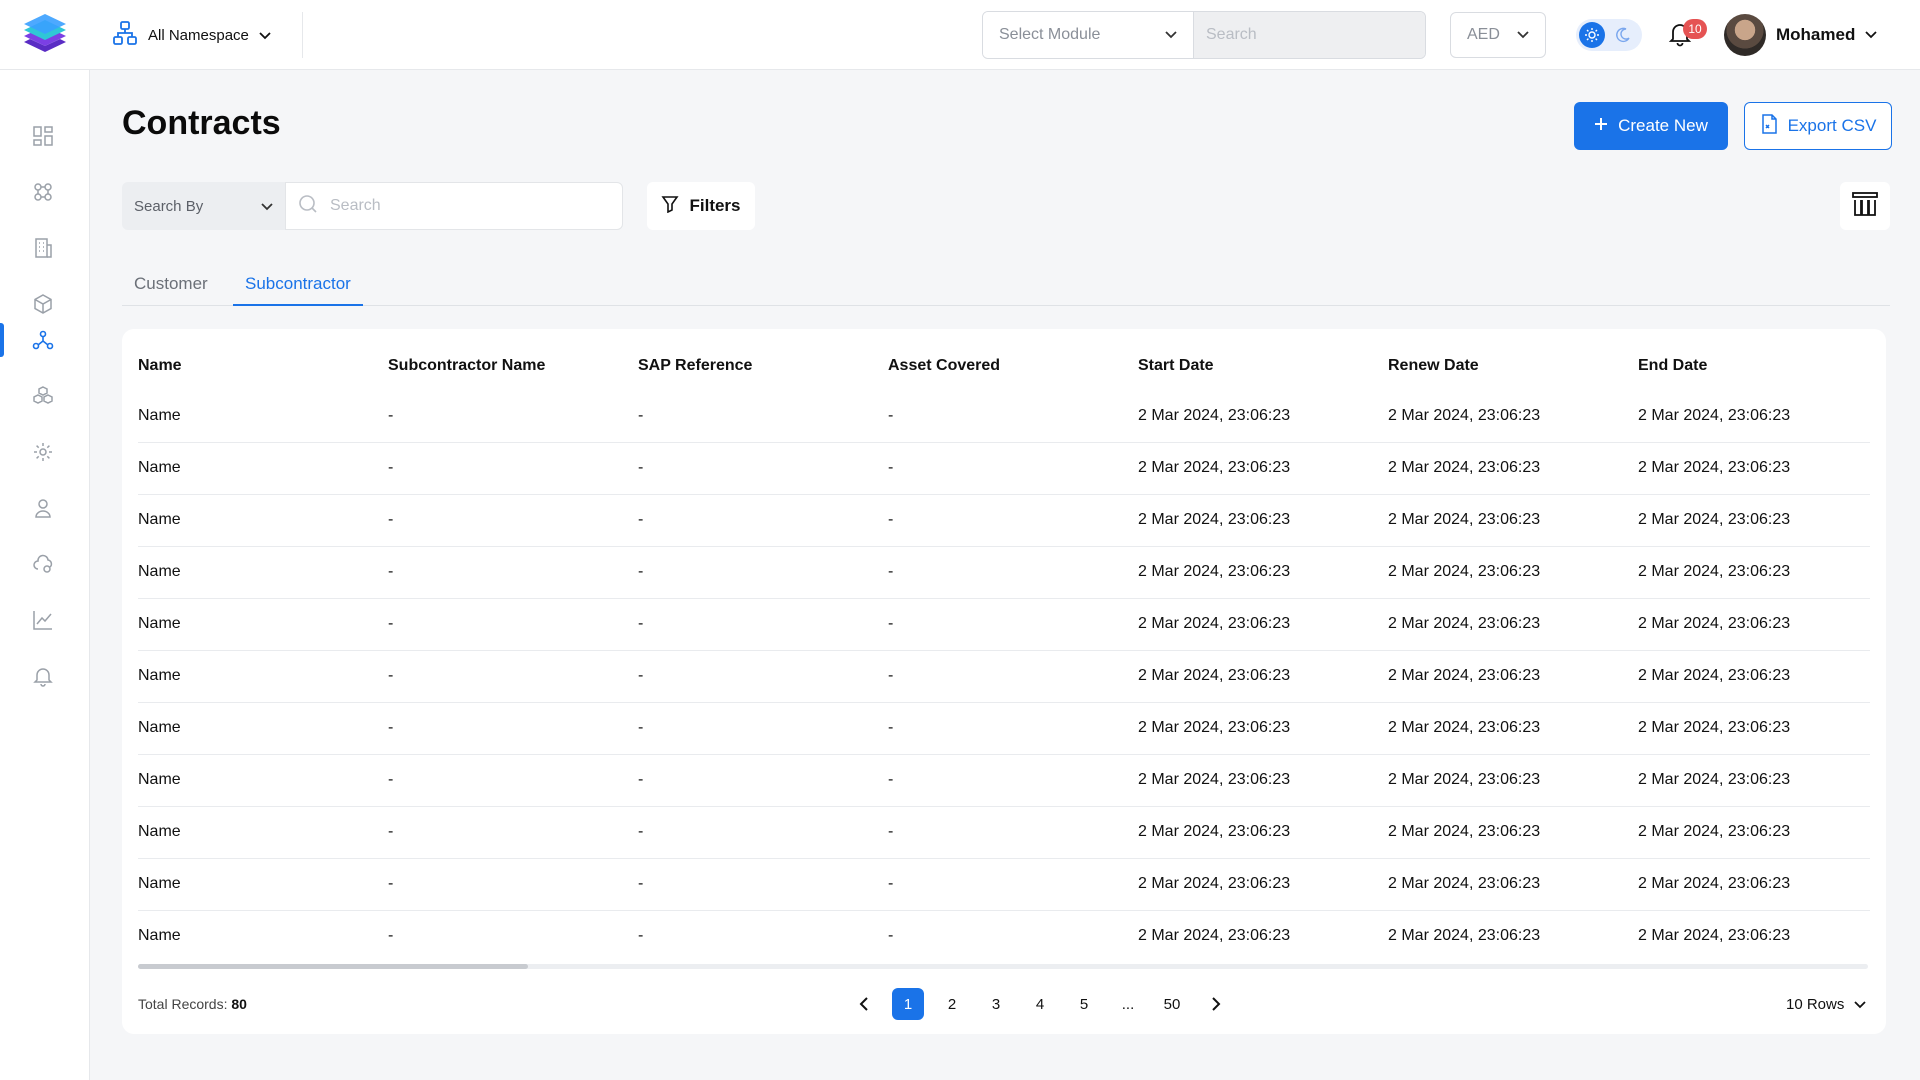  I want to click on total-records: Total Records: 80, so click(192, 1004).